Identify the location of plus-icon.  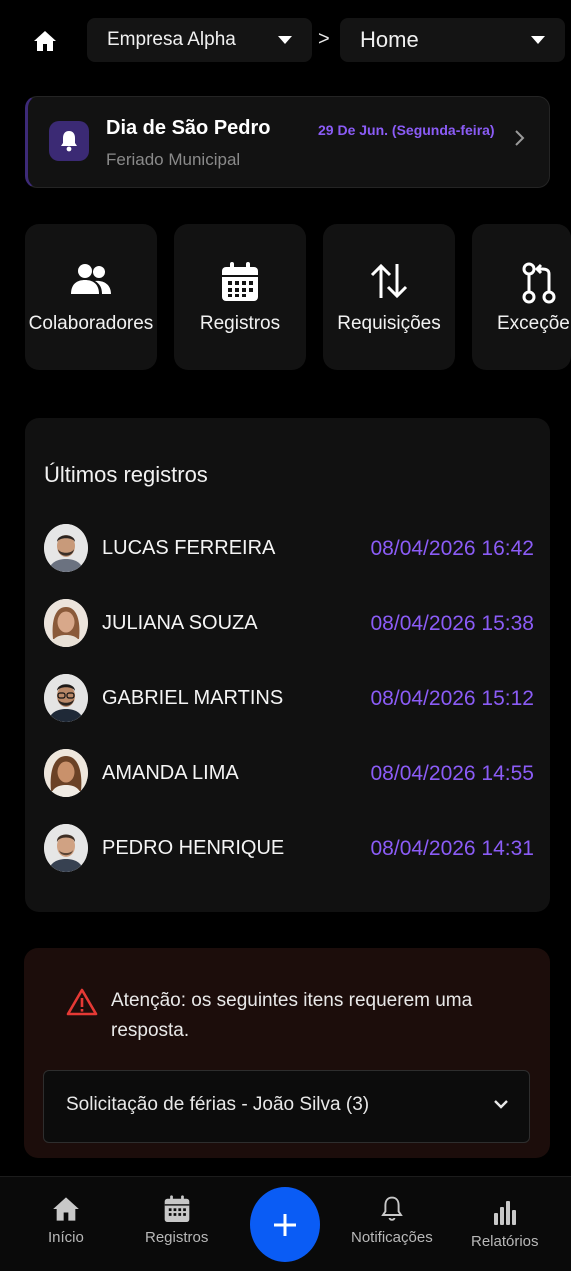
(285, 1224).